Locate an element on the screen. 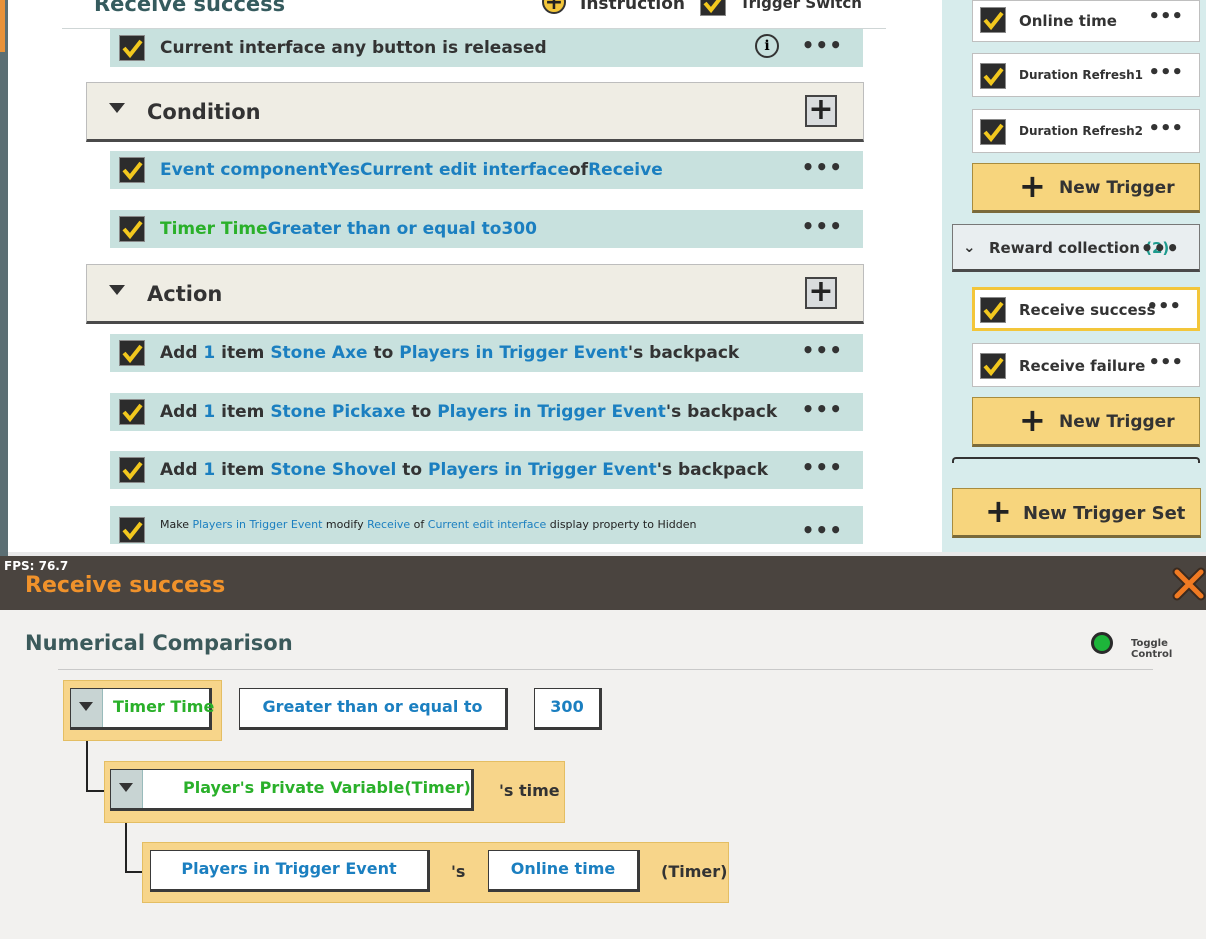  action-text: of is located at coordinates (419, 524).